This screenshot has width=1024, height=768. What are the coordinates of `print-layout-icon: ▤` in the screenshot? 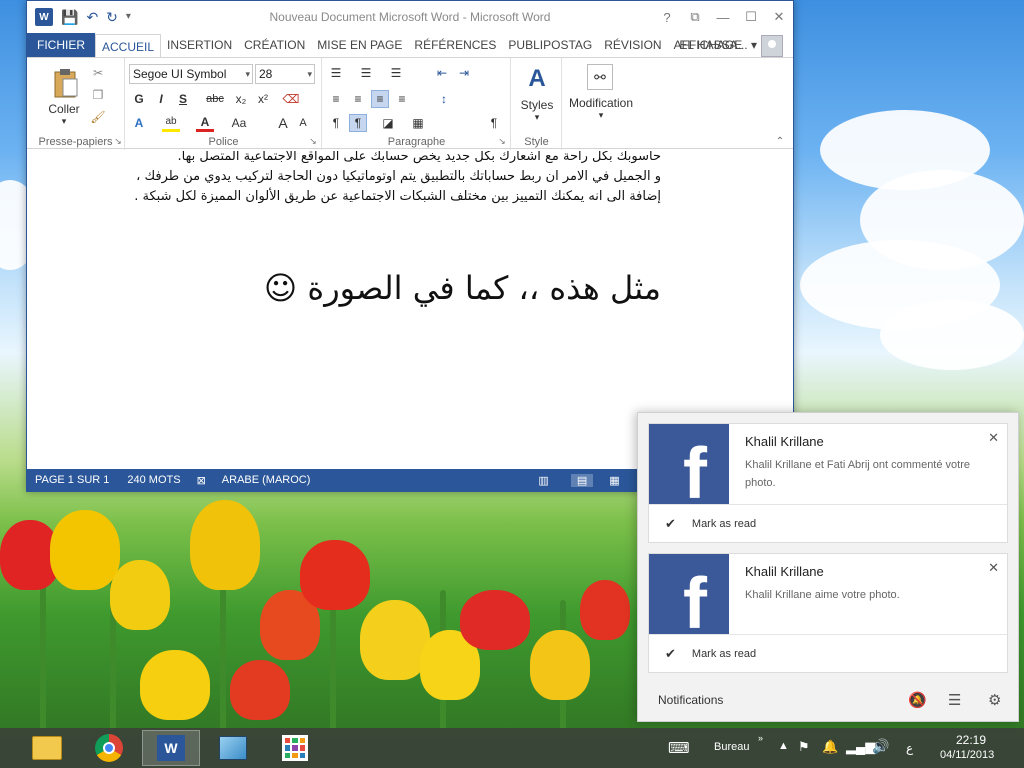 It's located at (582, 480).